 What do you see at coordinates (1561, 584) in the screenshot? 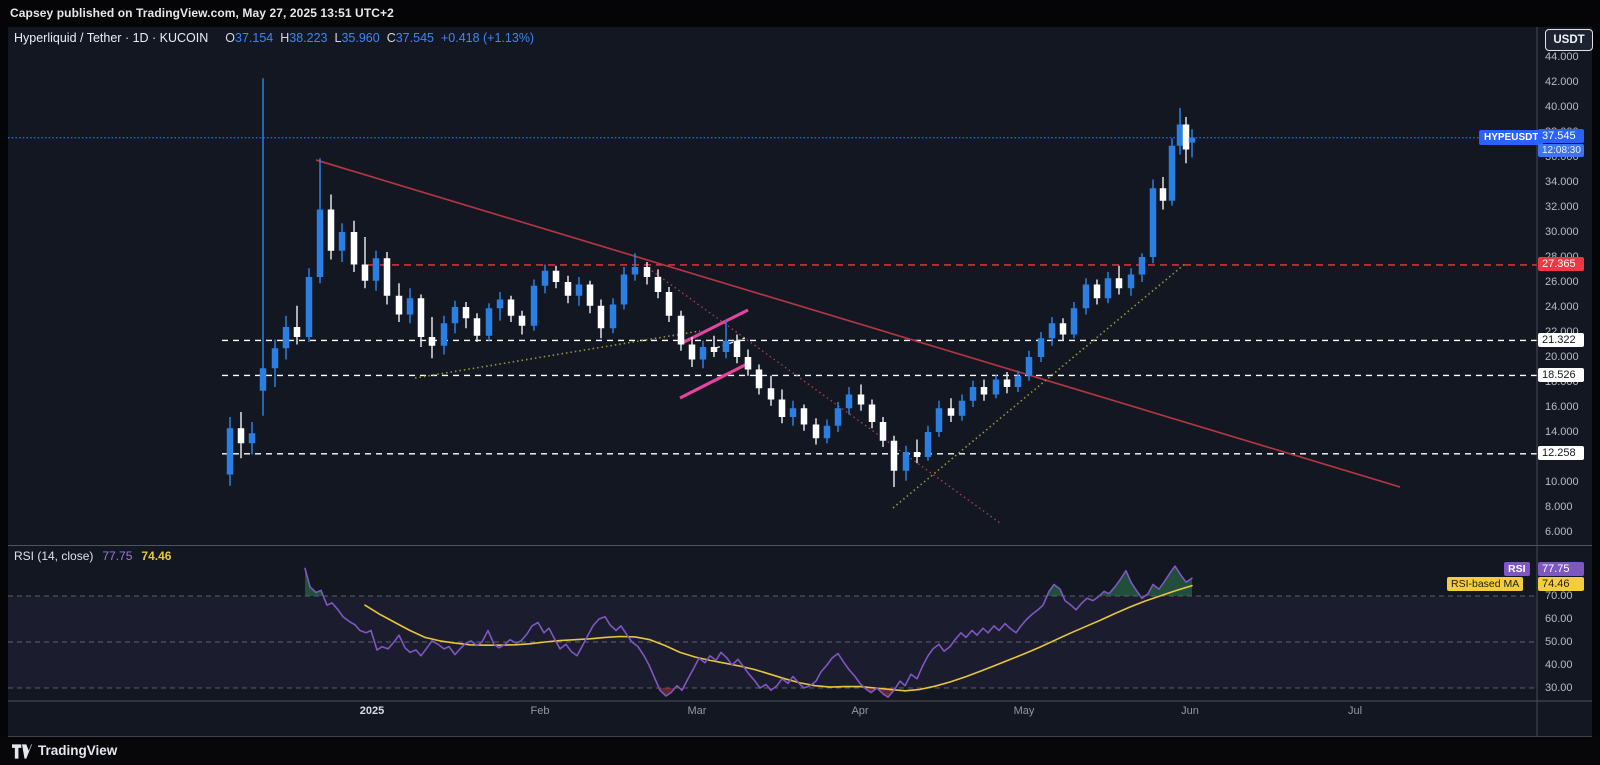
I see `rsi-ma-value-label: 74.46` at bounding box center [1561, 584].